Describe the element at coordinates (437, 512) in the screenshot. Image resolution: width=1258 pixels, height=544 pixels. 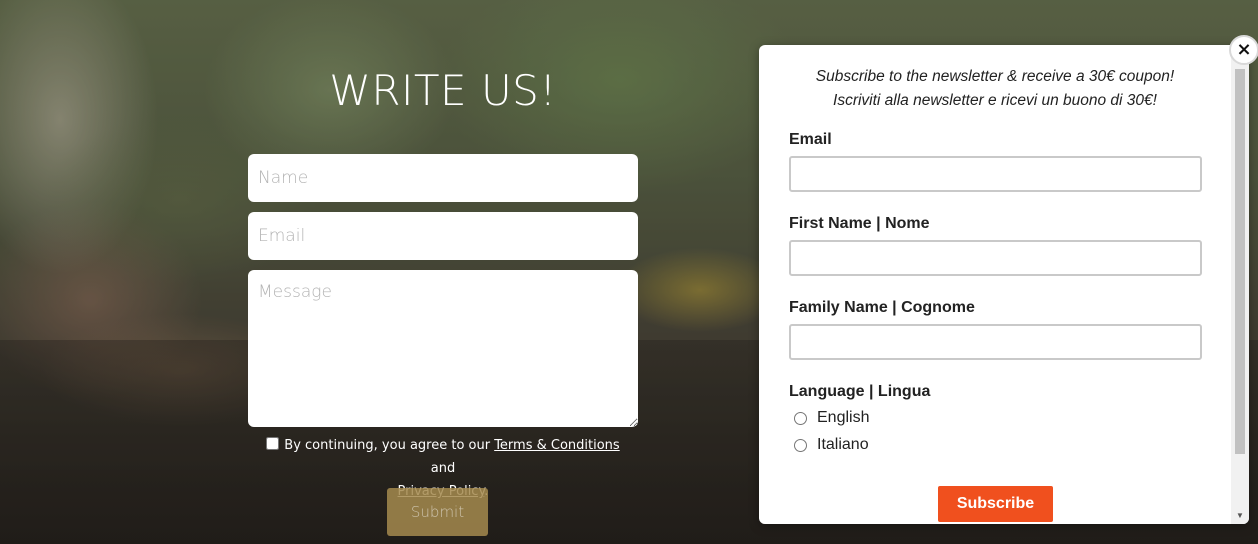
I see `submit-button: Submit` at that location.